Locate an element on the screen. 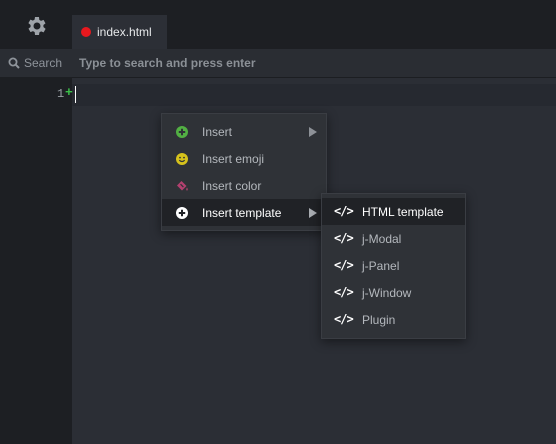  menu-item-label: Insert is located at coordinates (217, 131).